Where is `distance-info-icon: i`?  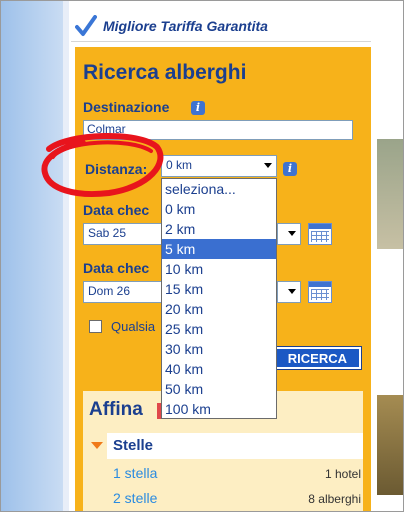
distance-info-icon: i is located at coordinates (290, 169).